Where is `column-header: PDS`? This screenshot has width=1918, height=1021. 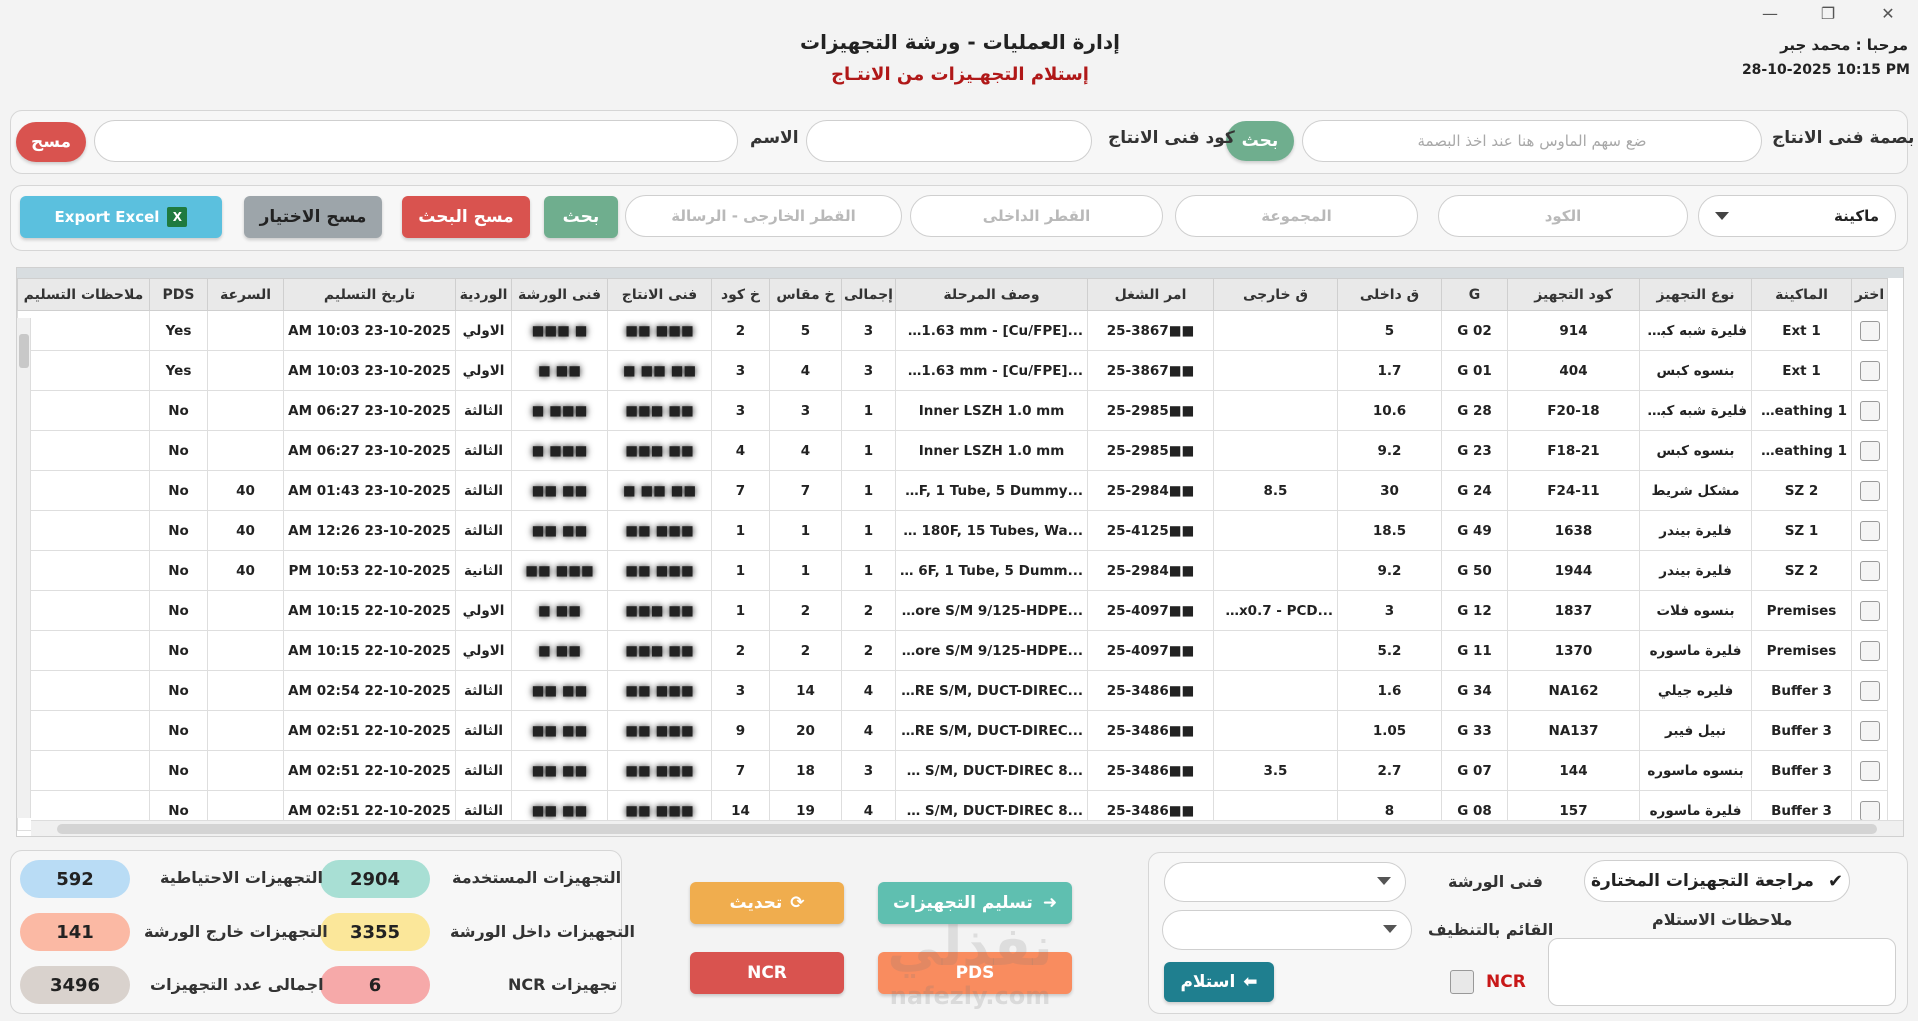 column-header: PDS is located at coordinates (178, 294).